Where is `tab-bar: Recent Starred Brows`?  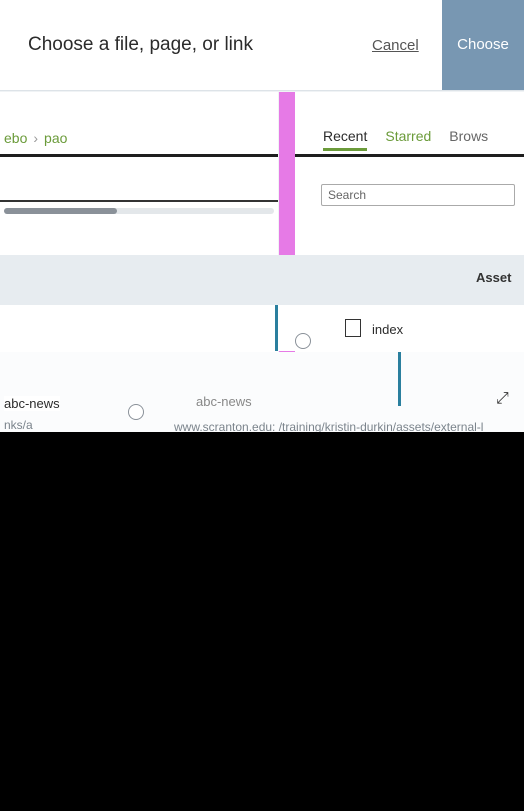 tab-bar: Recent Starred Brows is located at coordinates (405, 139).